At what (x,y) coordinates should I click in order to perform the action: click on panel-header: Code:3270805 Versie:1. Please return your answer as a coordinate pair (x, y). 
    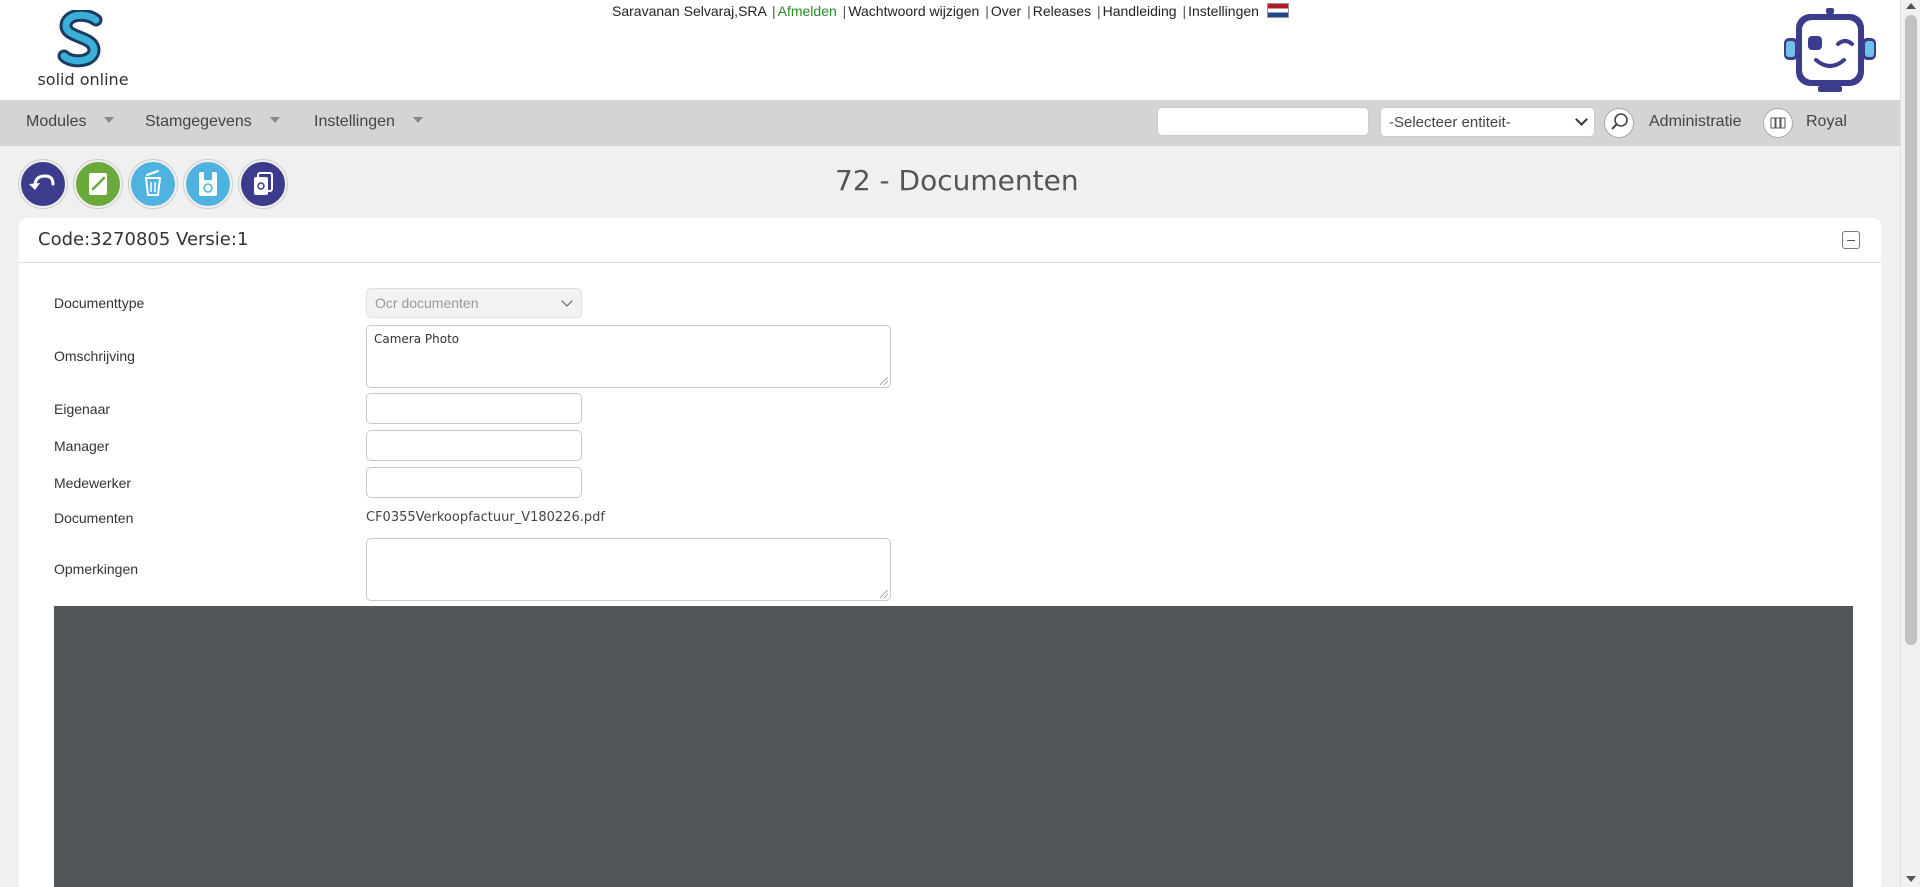
    Looking at the image, I should click on (950, 240).